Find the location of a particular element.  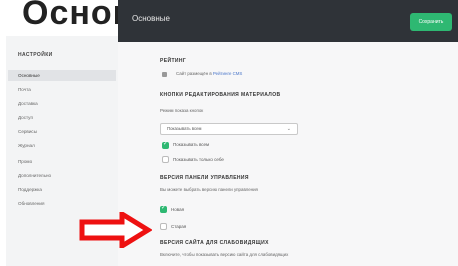

old-panel-label: Старая is located at coordinates (179, 226).